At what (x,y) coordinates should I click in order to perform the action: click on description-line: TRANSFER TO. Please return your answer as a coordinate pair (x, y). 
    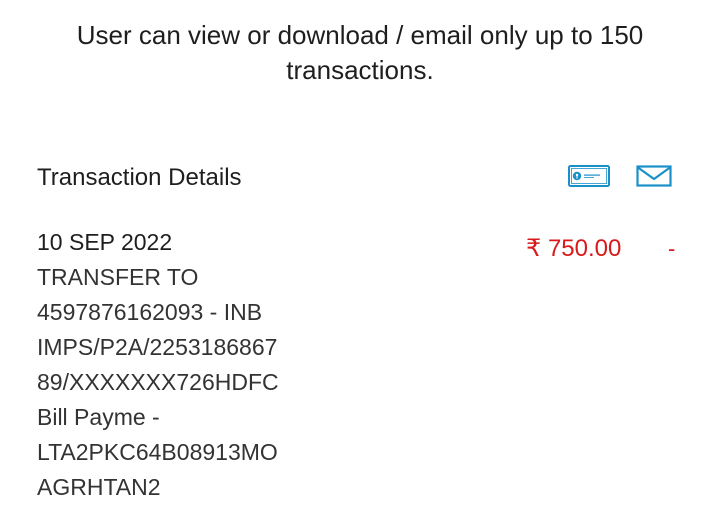
    Looking at the image, I should click on (118, 277).